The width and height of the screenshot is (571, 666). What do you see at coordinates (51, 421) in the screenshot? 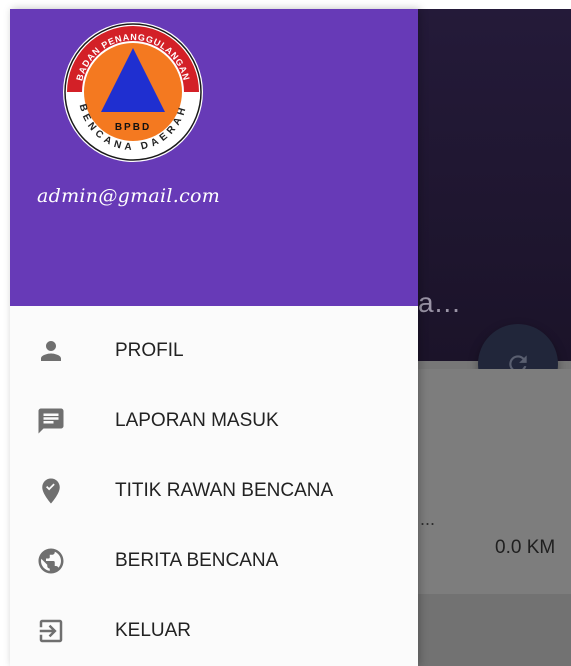
I see `message-icon` at bounding box center [51, 421].